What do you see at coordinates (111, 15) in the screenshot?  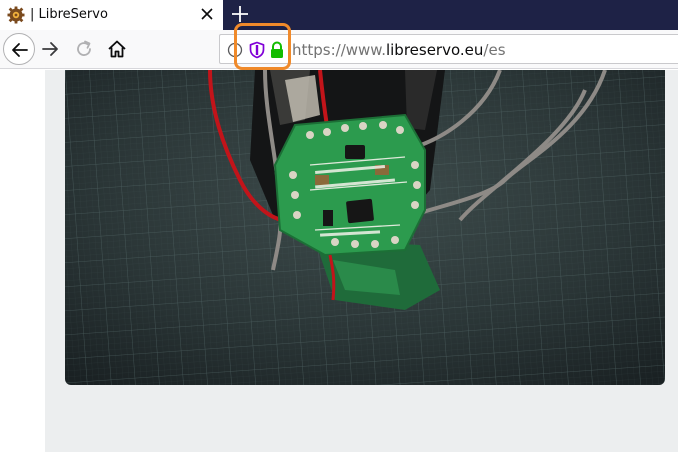 I see `tab-libreservo: | LibreServo` at bounding box center [111, 15].